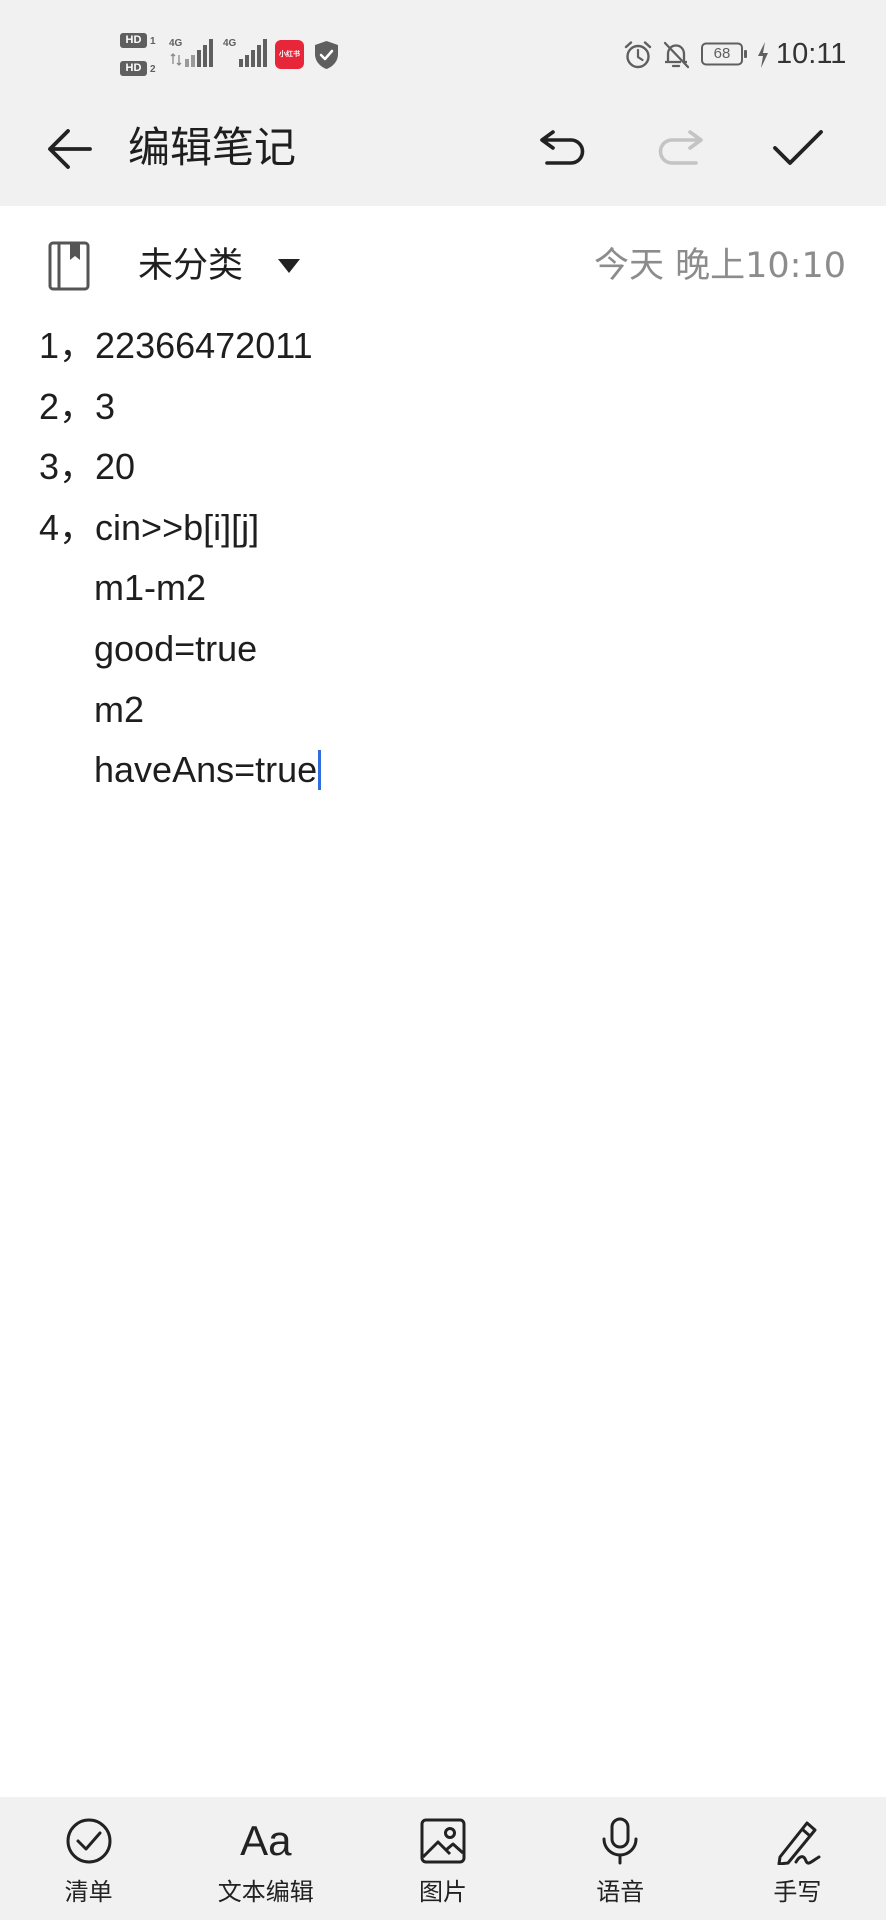  What do you see at coordinates (89, 1841) in the screenshot?
I see `checklist-icon` at bounding box center [89, 1841].